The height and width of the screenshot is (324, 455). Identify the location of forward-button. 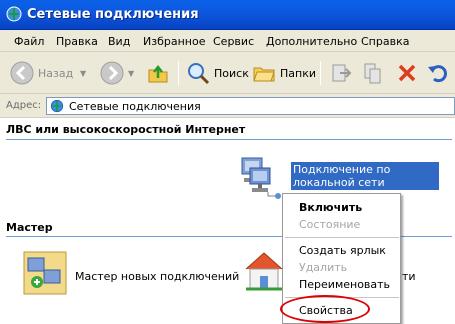
(112, 73).